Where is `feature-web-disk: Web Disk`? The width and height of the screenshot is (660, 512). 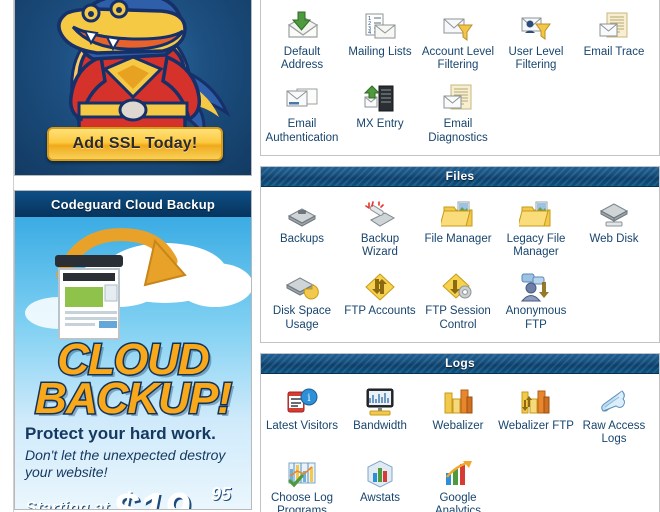 feature-web-disk: Web Disk is located at coordinates (614, 229).